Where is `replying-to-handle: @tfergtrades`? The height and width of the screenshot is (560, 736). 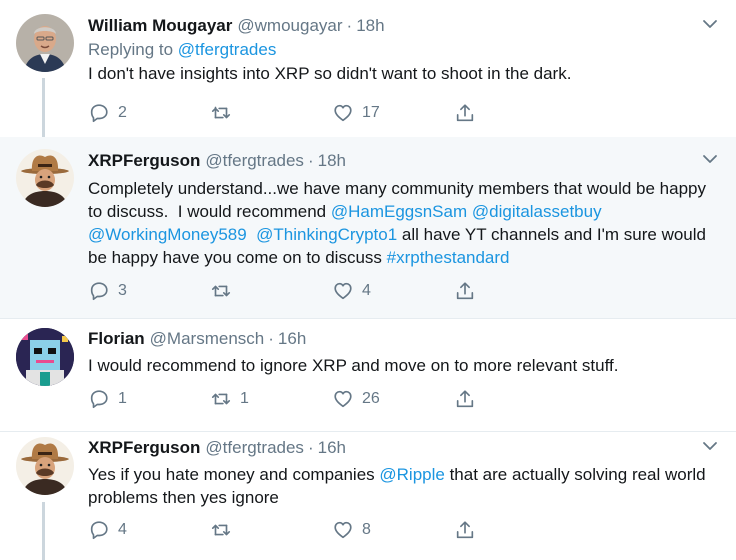 replying-to-handle: @tfergtrades is located at coordinates (227, 49).